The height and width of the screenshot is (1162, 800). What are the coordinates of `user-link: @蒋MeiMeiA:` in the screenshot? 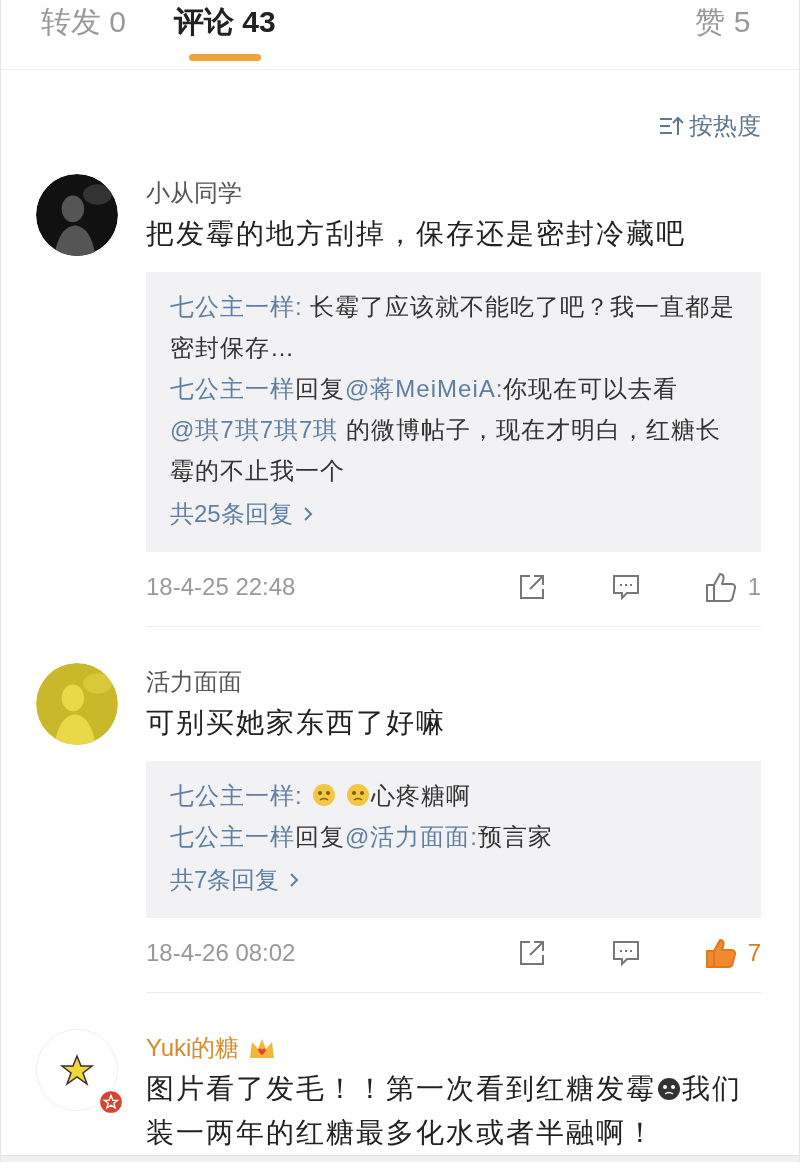 It's located at (424, 388).